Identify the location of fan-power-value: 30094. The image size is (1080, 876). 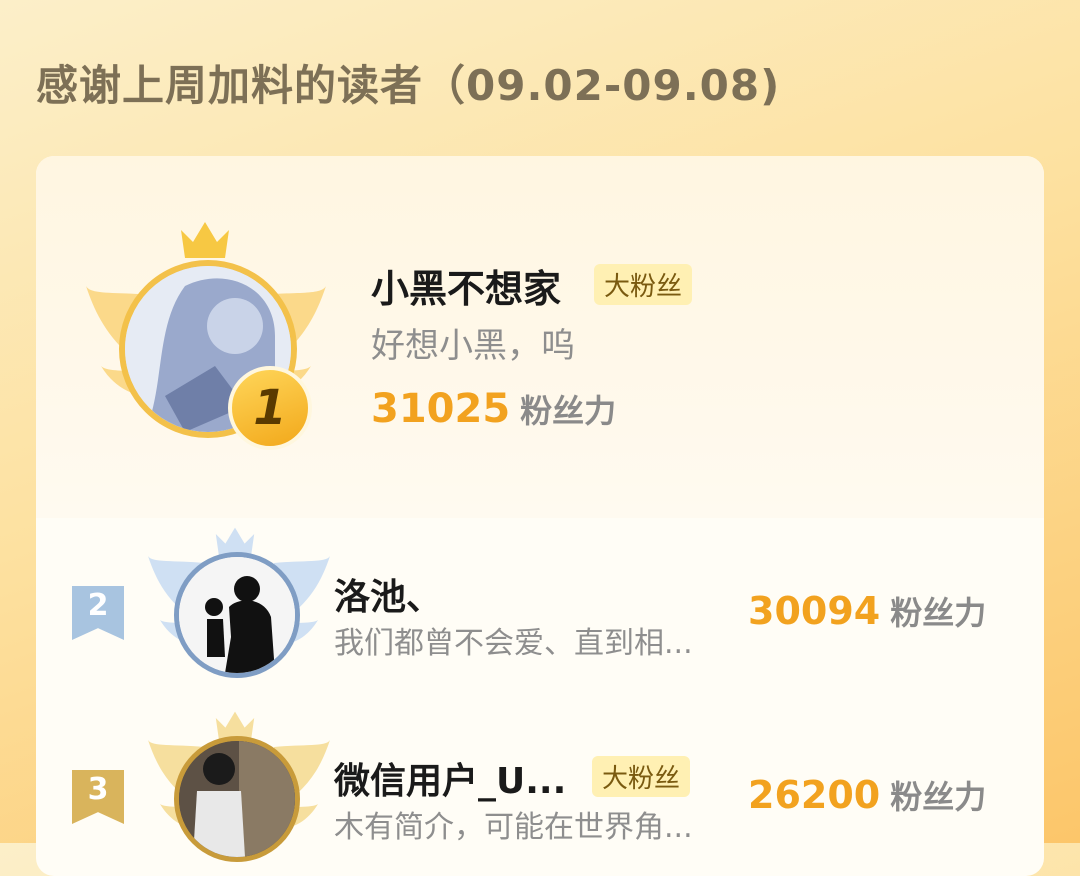
(814, 611).